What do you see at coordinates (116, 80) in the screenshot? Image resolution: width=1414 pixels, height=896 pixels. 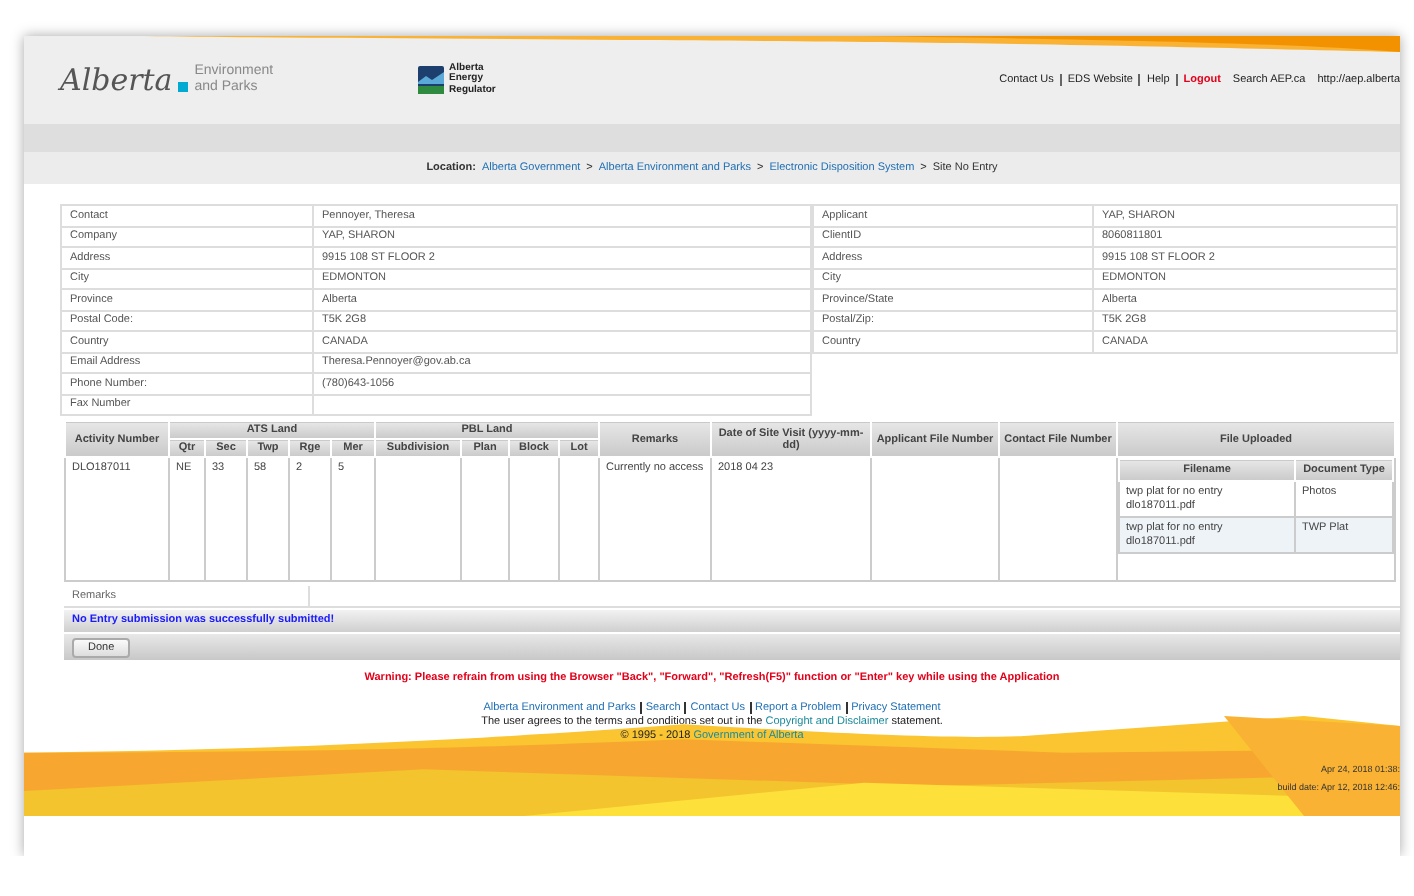 I see `logo-wordmark: Alberta` at bounding box center [116, 80].